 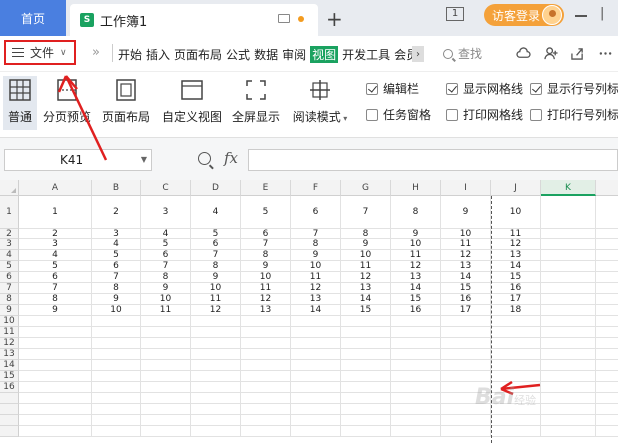 What do you see at coordinates (516, 310) in the screenshot?
I see `cell: 18` at bounding box center [516, 310].